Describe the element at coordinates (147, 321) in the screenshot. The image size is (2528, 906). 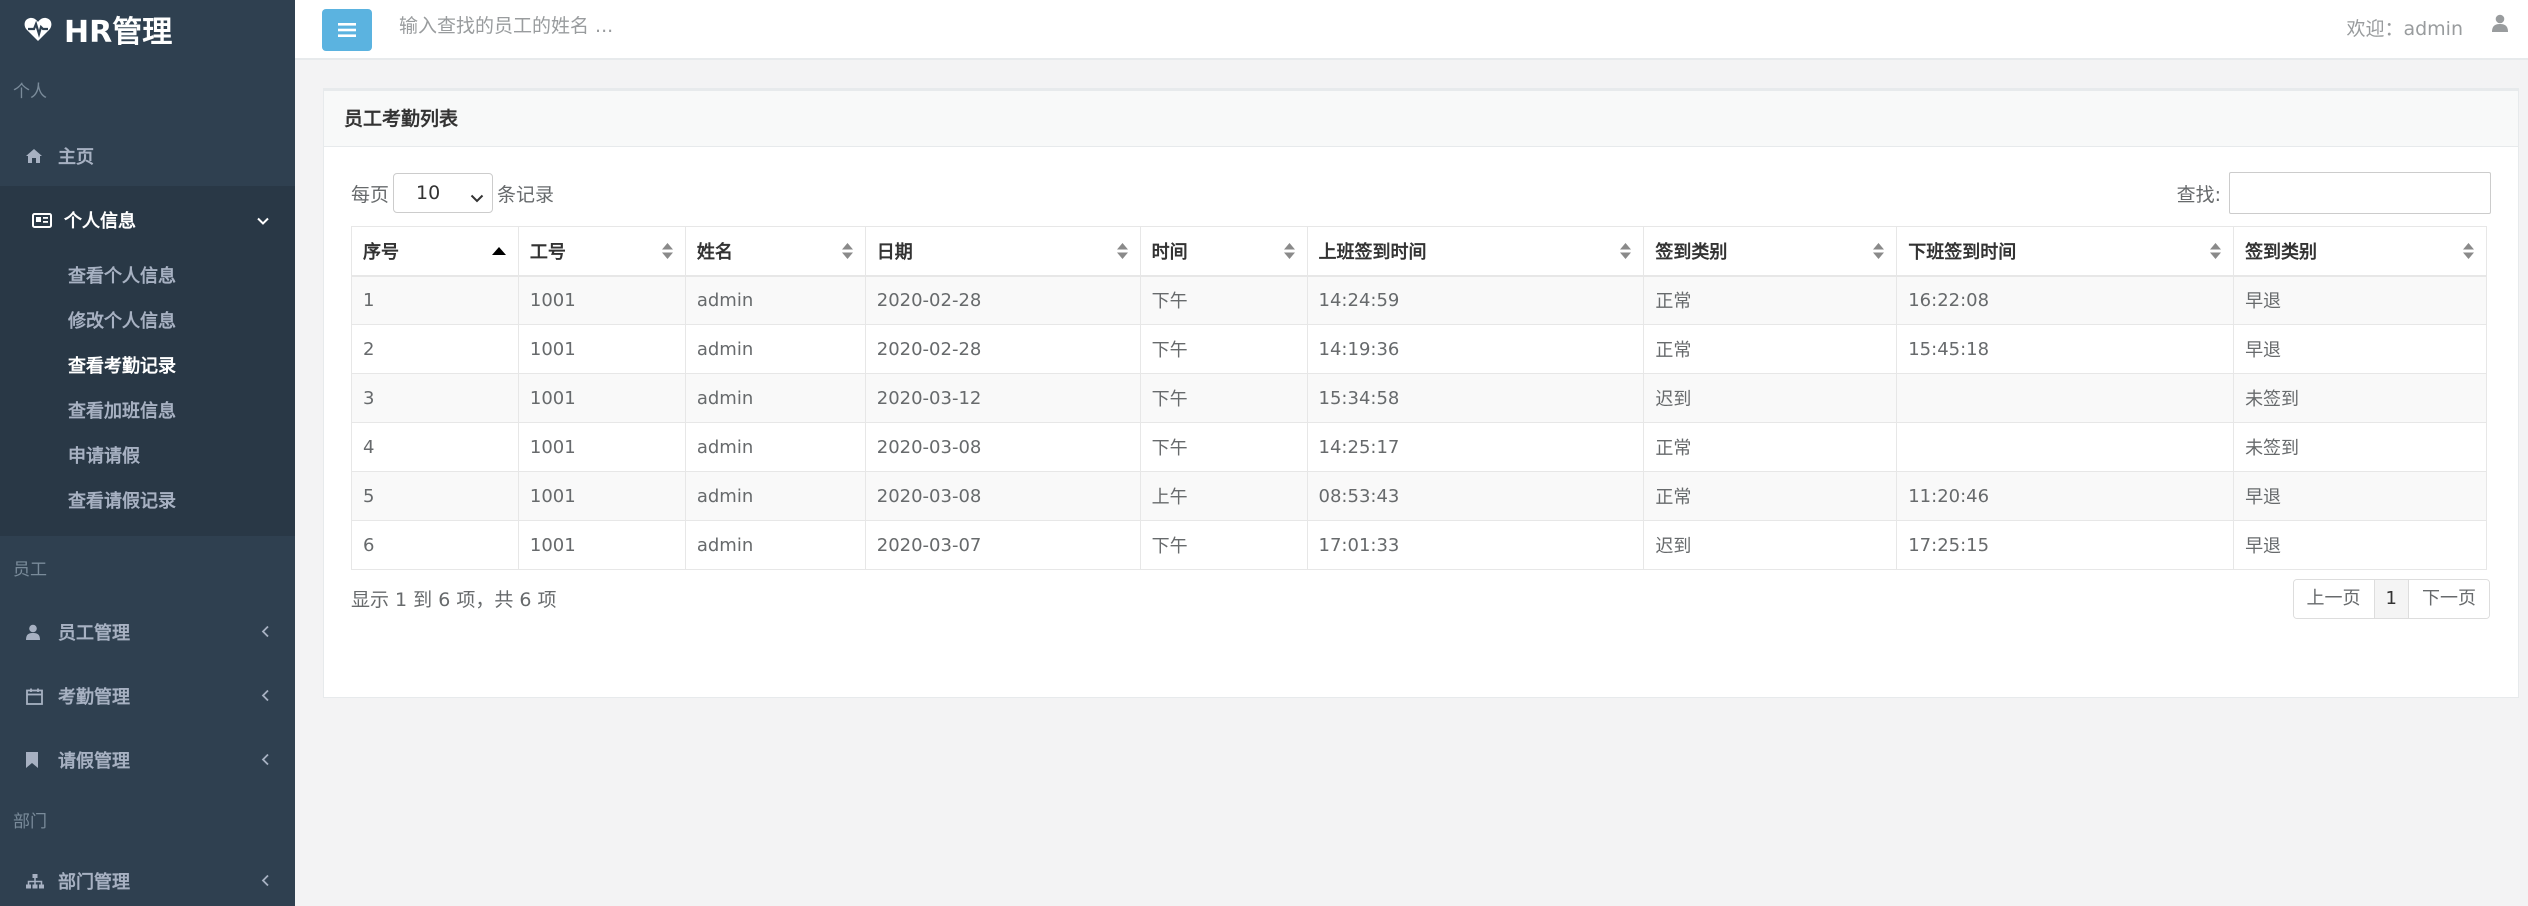
I see `sidebar-subitem-edit-profile: 修改个人信息` at that location.